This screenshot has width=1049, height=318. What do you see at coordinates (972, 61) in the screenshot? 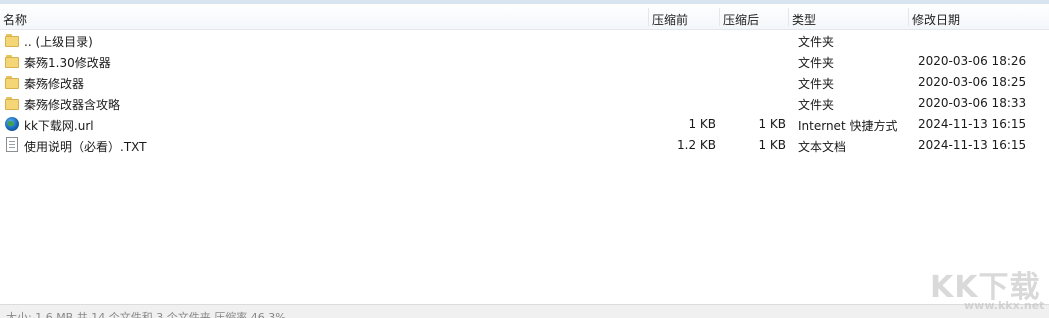
I see `file-modified-date: 2020-03-06 18:26` at bounding box center [972, 61].